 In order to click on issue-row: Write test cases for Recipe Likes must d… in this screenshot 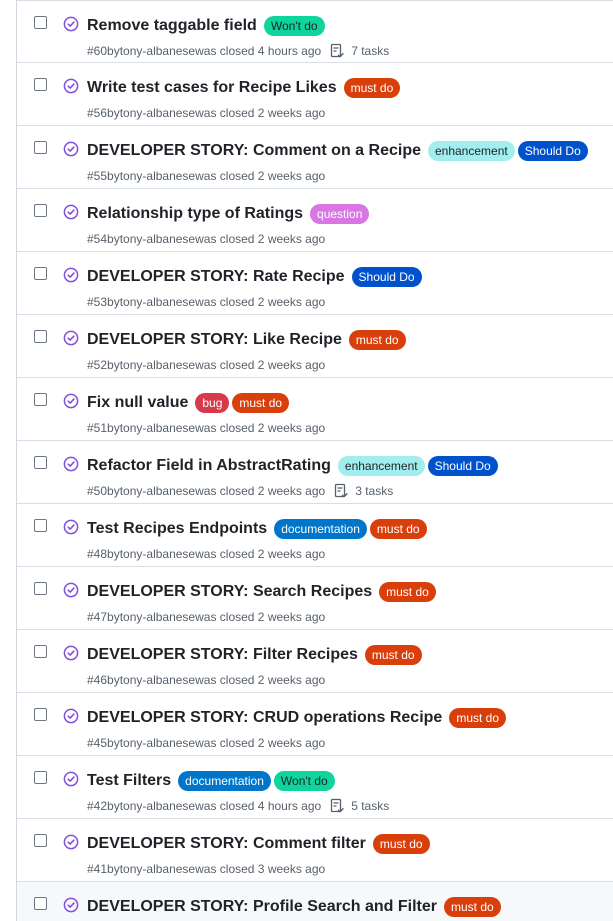, I will do `click(315, 94)`.